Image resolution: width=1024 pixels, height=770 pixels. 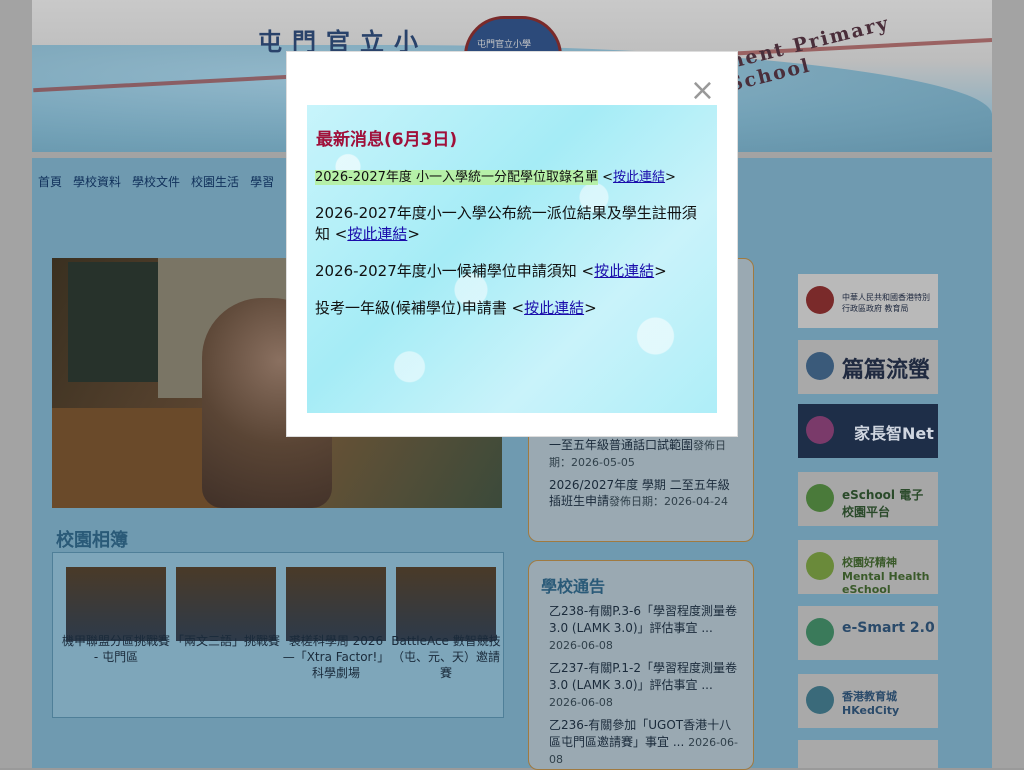 I want to click on popup-news-line: 2026-2027年度小一候補學位申請須知 <按此連結>, so click(x=491, y=271).